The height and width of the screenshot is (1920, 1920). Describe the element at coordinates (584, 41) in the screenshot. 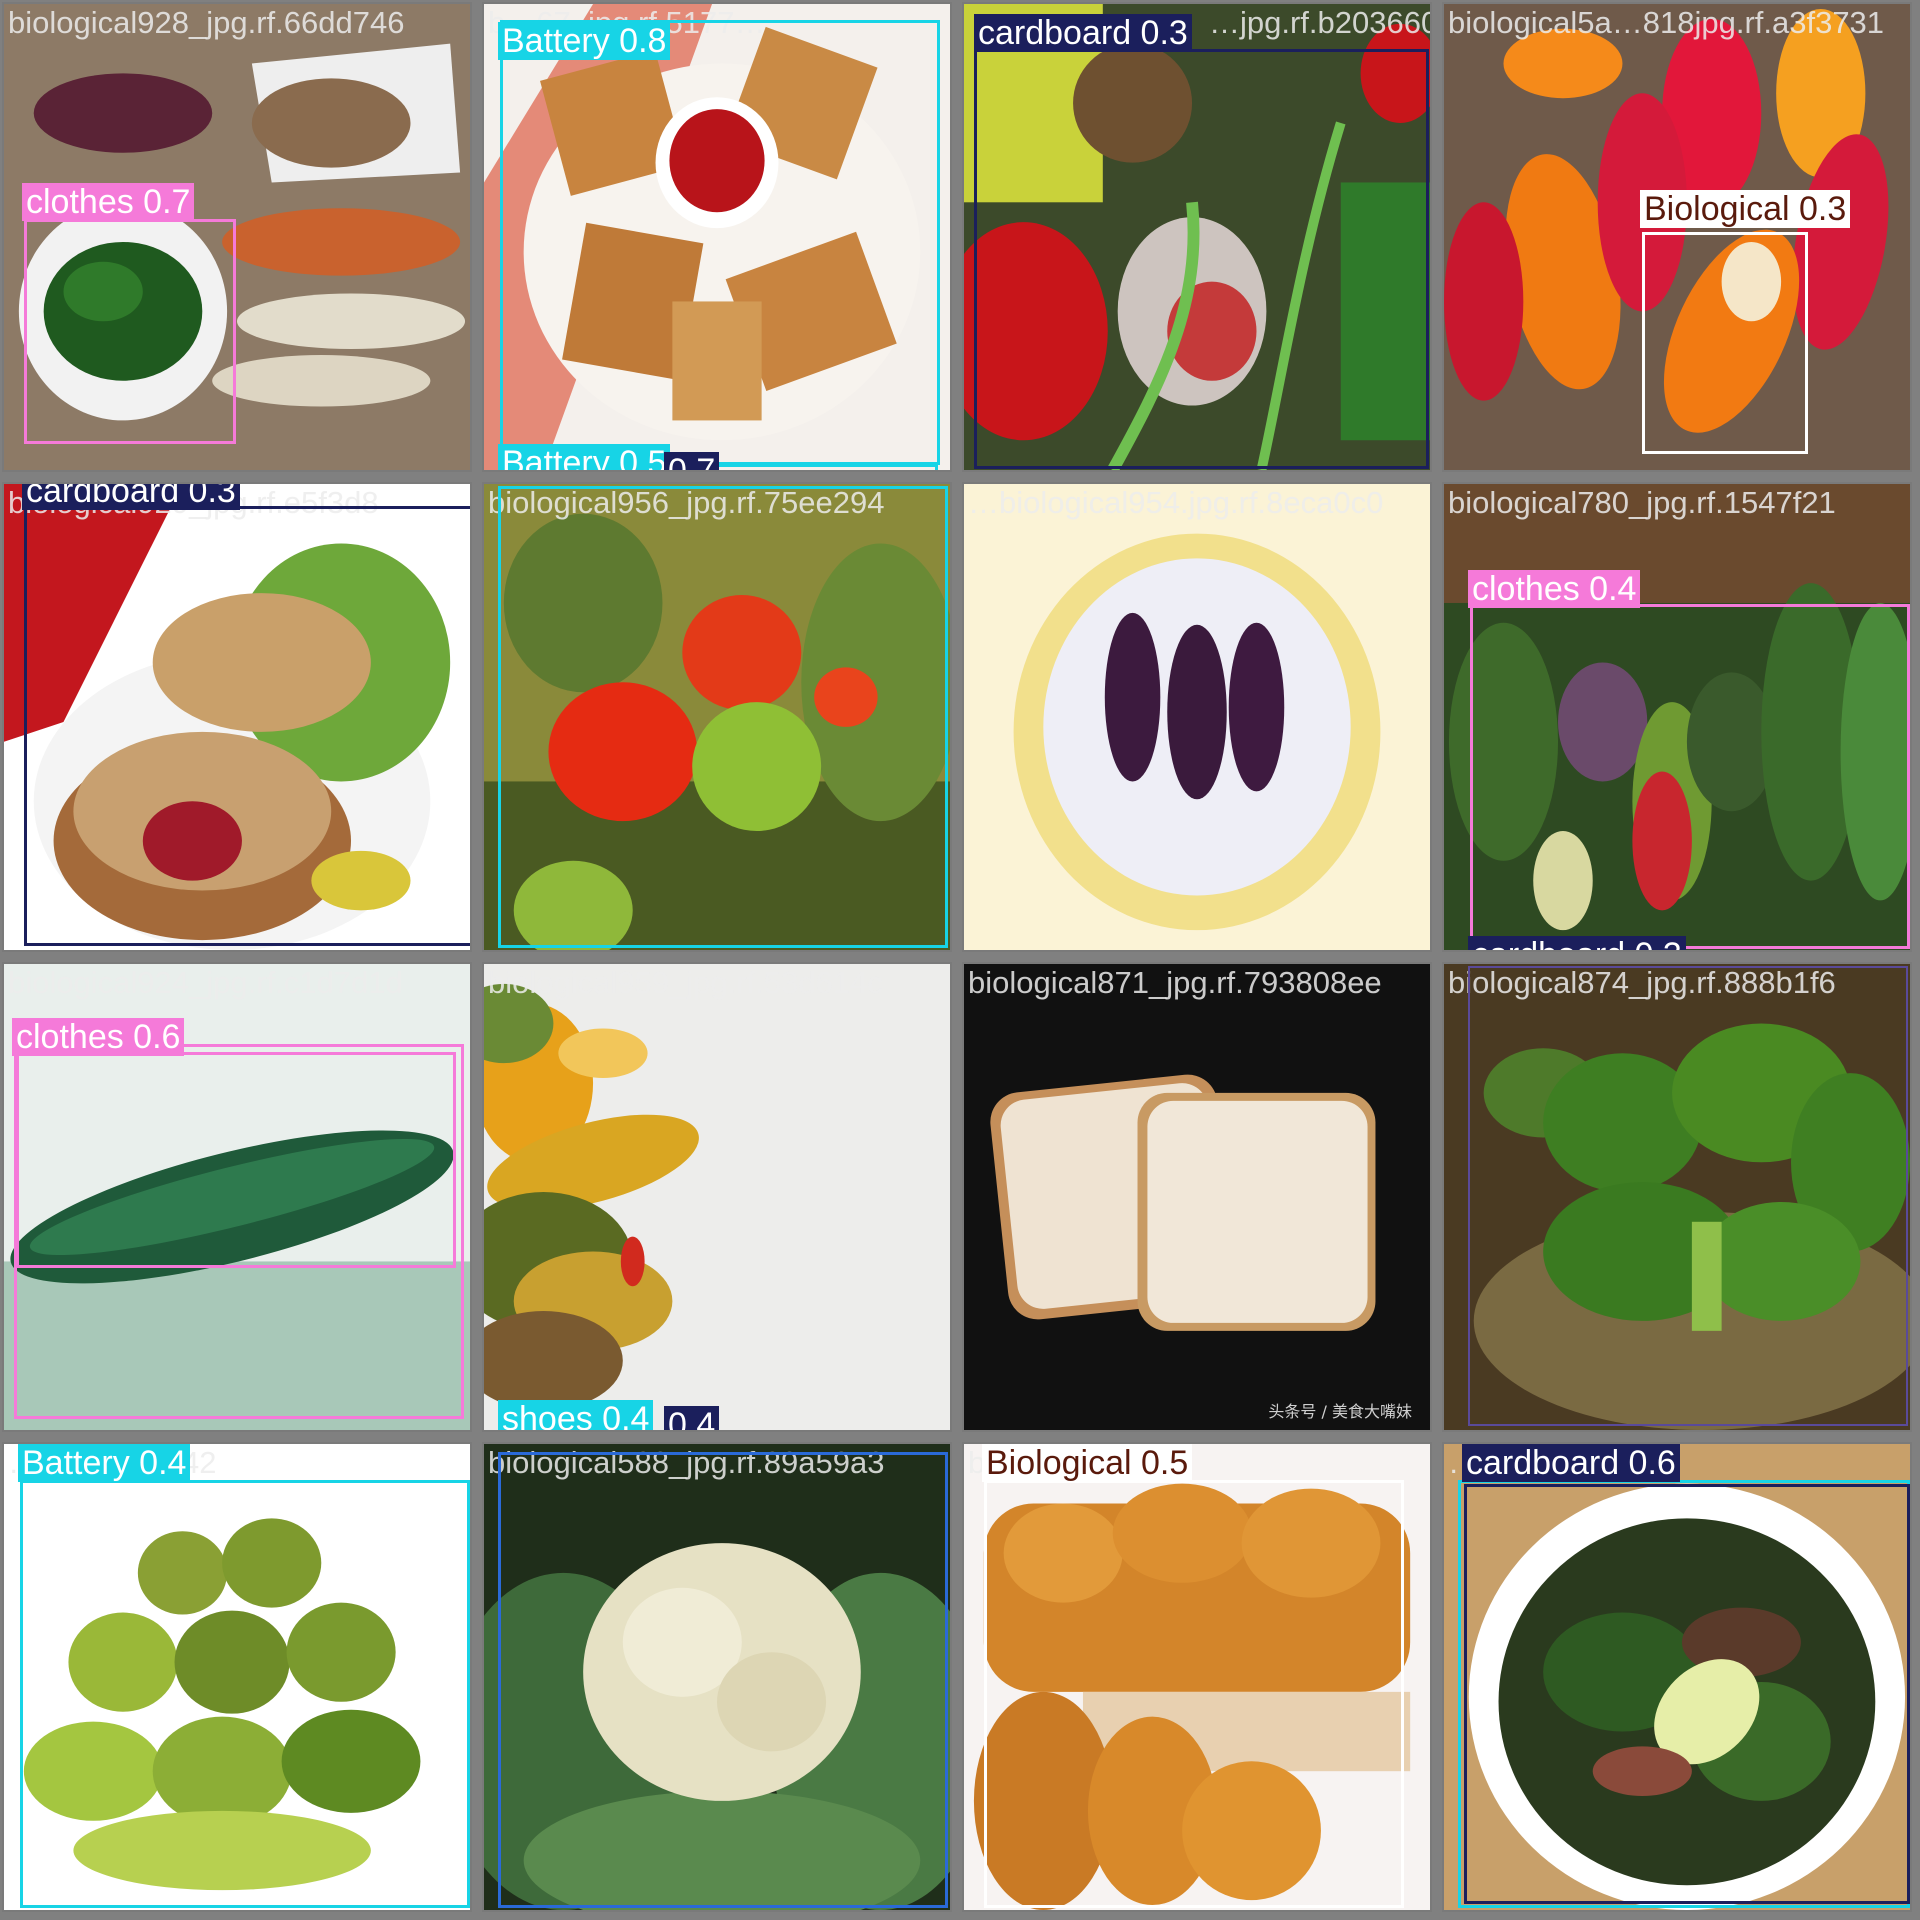

I see `detection-label: Battery 0.8` at that location.